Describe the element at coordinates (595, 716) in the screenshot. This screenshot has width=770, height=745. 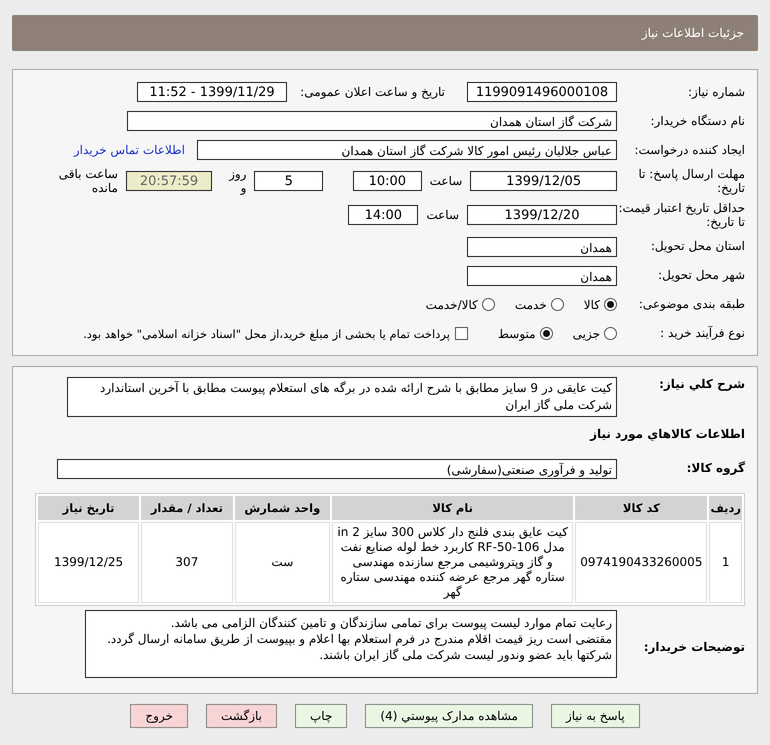
I see `action-button: پاسخ به نیاز` at that location.